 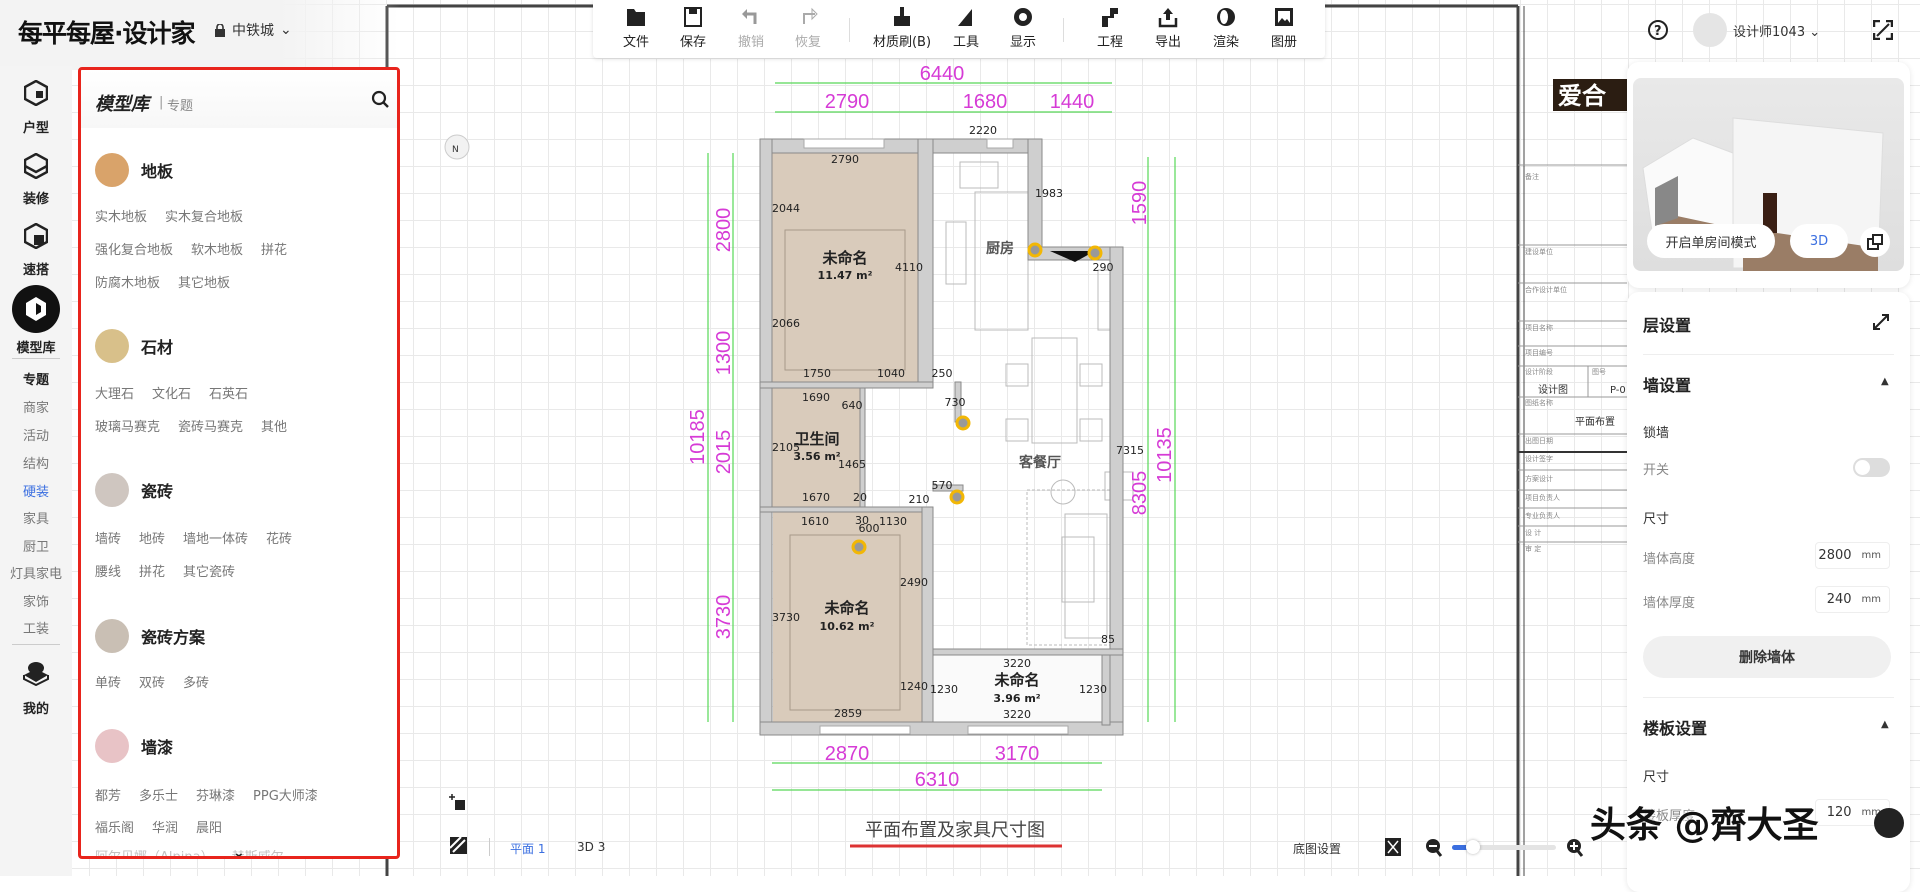 I want to click on subcategory-link: 其他, so click(x=274, y=425).